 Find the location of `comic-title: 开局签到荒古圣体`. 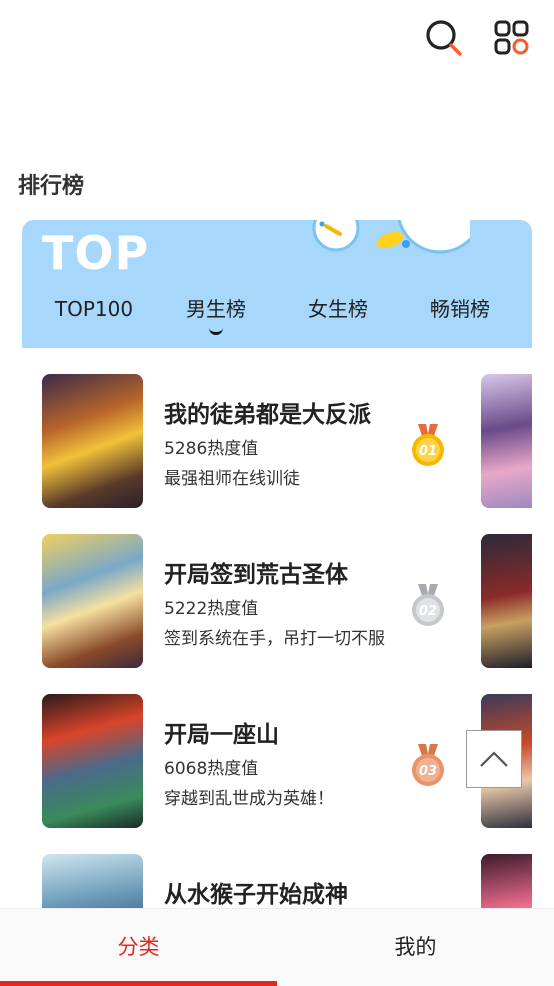

comic-title: 开局签到荒古圣体 is located at coordinates (256, 572).